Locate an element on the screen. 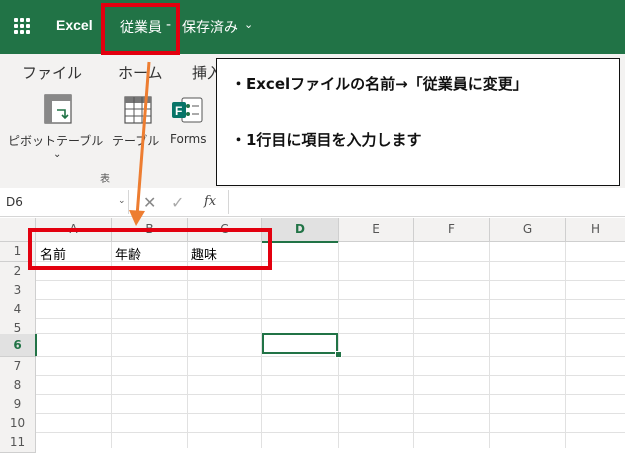 The width and height of the screenshot is (625, 453). forms-button: Forms is located at coordinates (188, 139).